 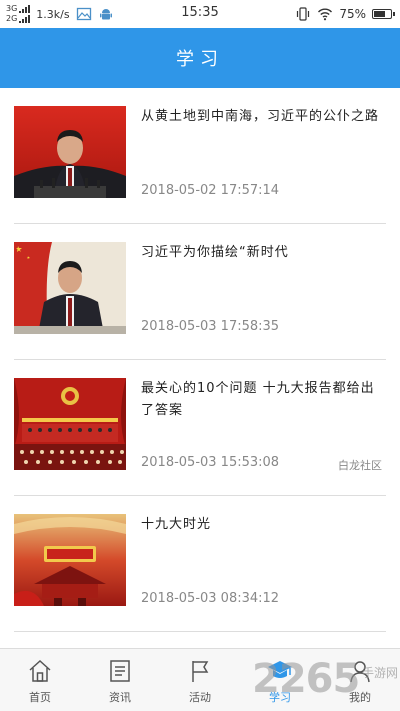 I want to click on site-watermark: 2265 手游网, so click(x=326, y=683).